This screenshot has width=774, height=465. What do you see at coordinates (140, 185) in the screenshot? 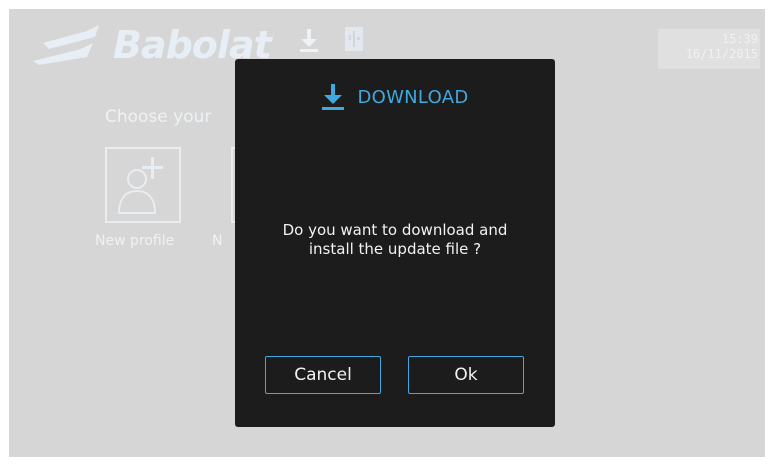
I see `add-user-icon` at bounding box center [140, 185].